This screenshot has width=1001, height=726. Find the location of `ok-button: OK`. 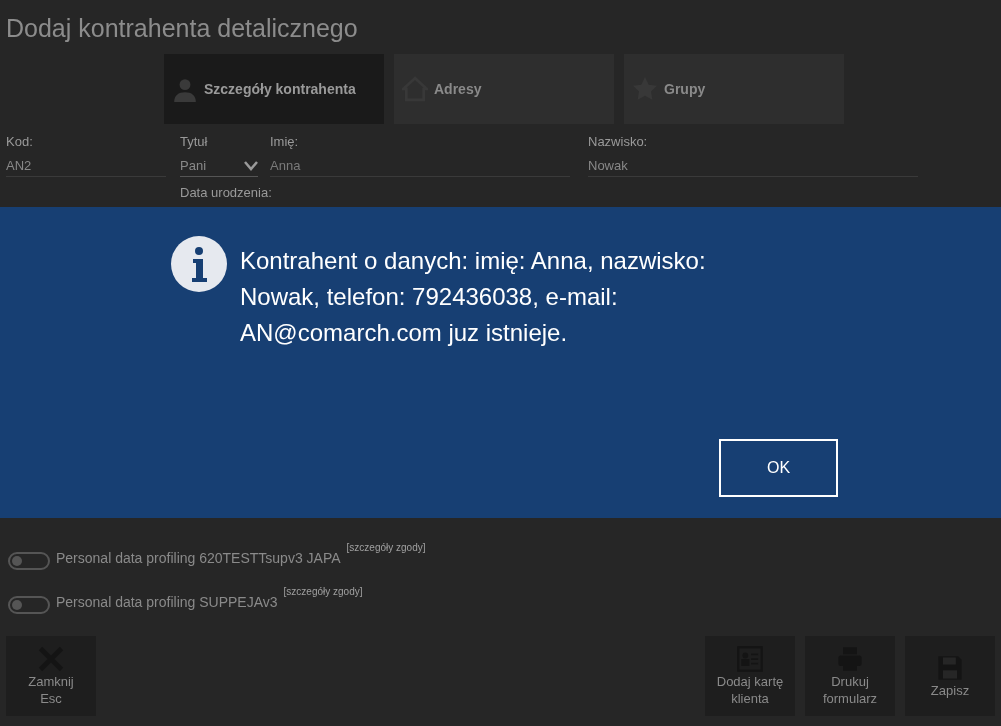

ok-button: OK is located at coordinates (778, 468).